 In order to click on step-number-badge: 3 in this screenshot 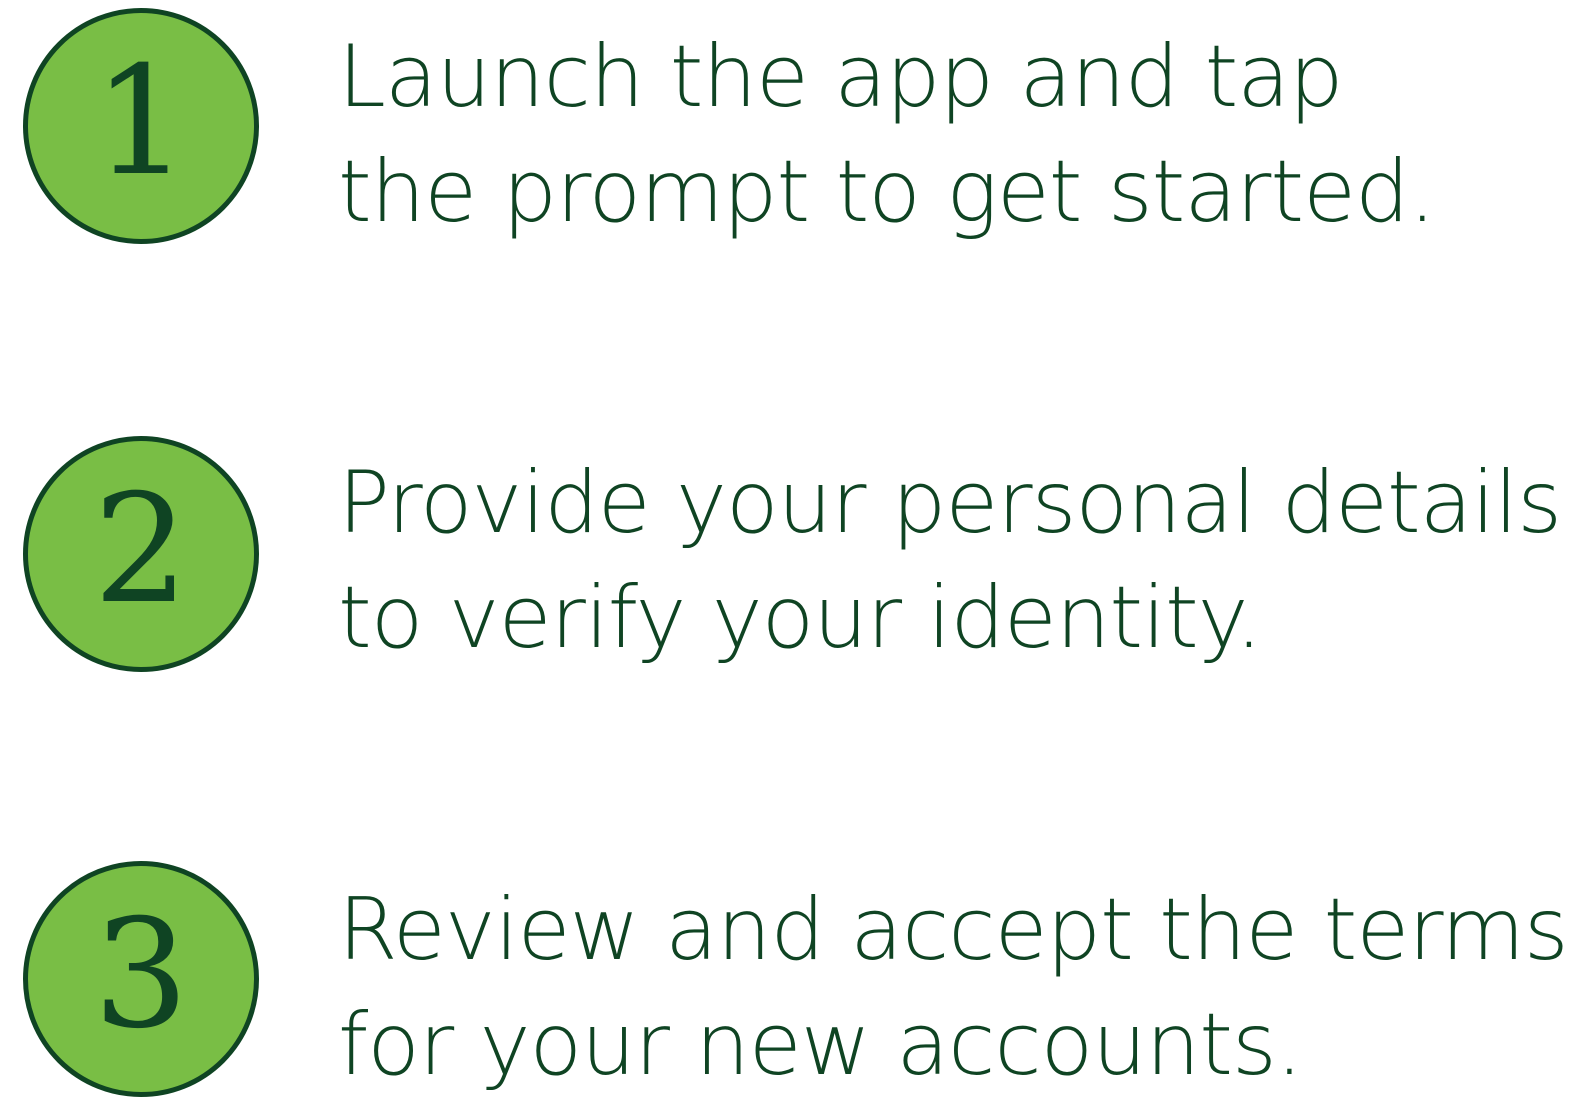, I will do `click(141, 979)`.